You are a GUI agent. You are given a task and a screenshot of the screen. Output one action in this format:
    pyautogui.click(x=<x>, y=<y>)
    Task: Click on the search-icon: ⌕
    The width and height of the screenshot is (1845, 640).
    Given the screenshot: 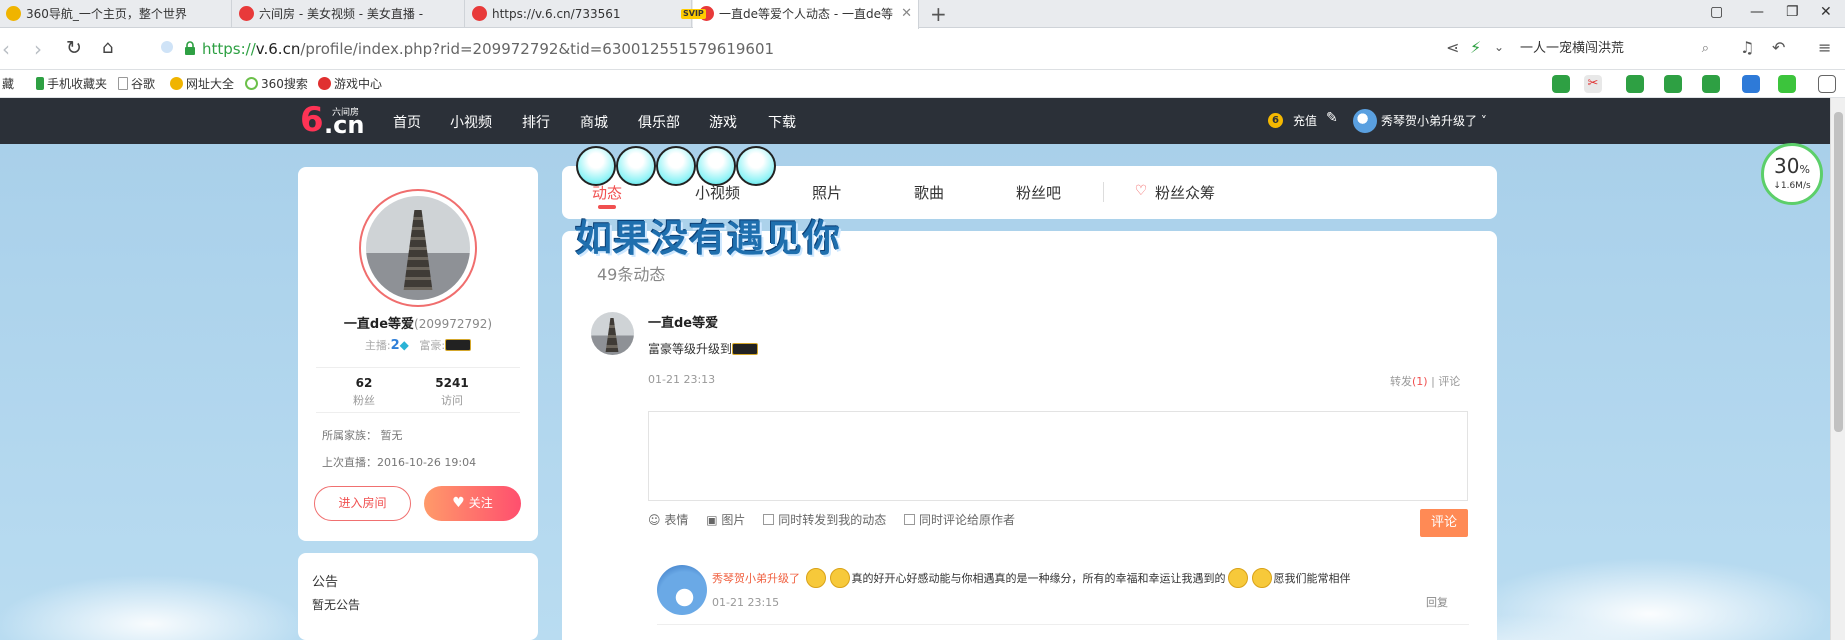 What is the action you would take?
    pyautogui.click(x=1705, y=49)
    